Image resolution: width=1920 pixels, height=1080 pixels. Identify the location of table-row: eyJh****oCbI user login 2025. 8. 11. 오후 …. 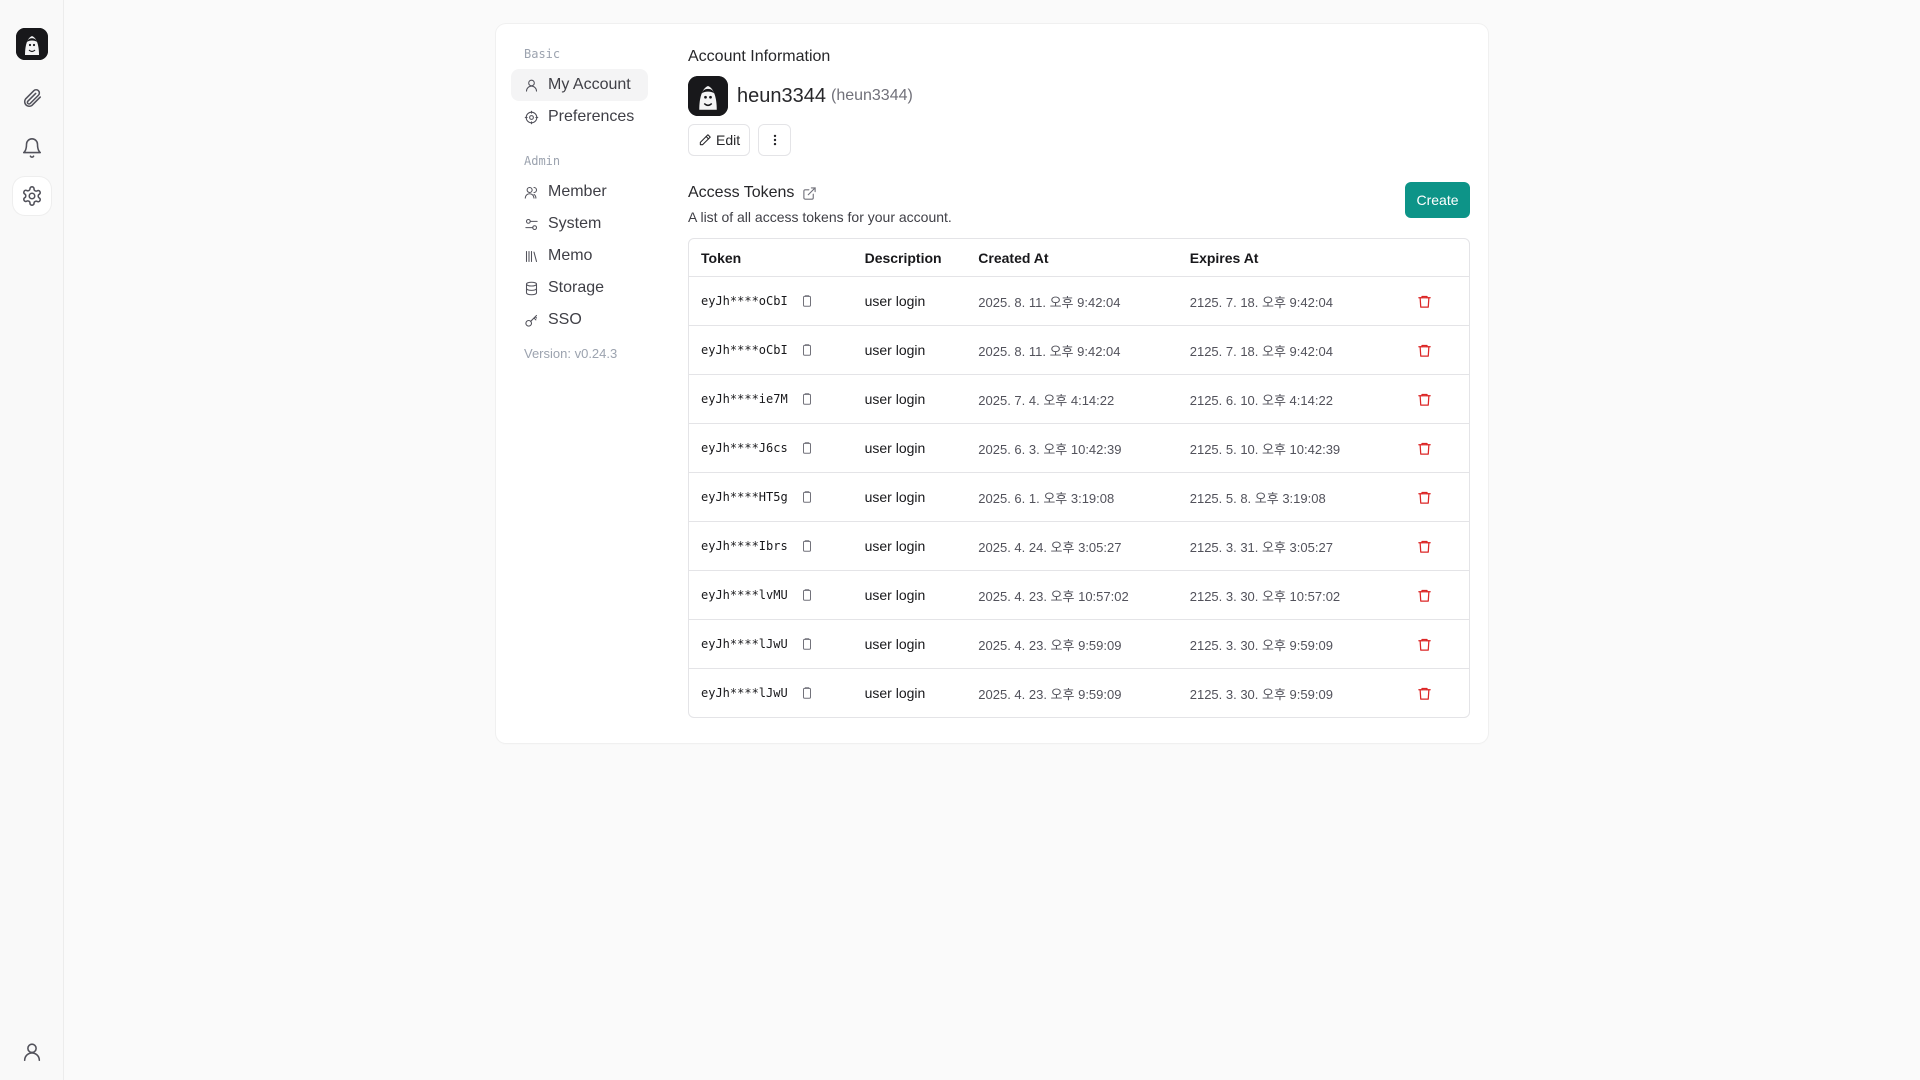
(1079, 349).